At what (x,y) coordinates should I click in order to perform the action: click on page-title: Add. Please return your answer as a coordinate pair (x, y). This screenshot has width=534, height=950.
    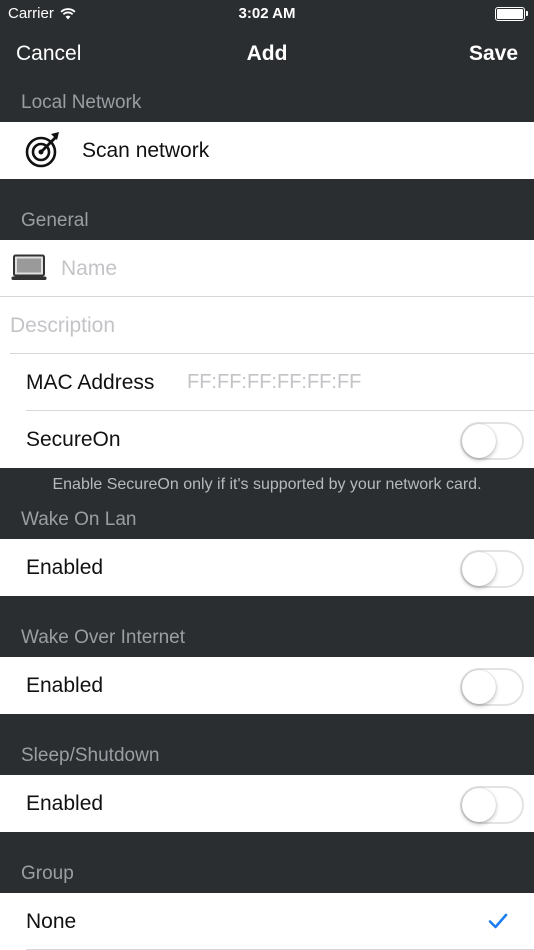
    Looking at the image, I should click on (267, 53).